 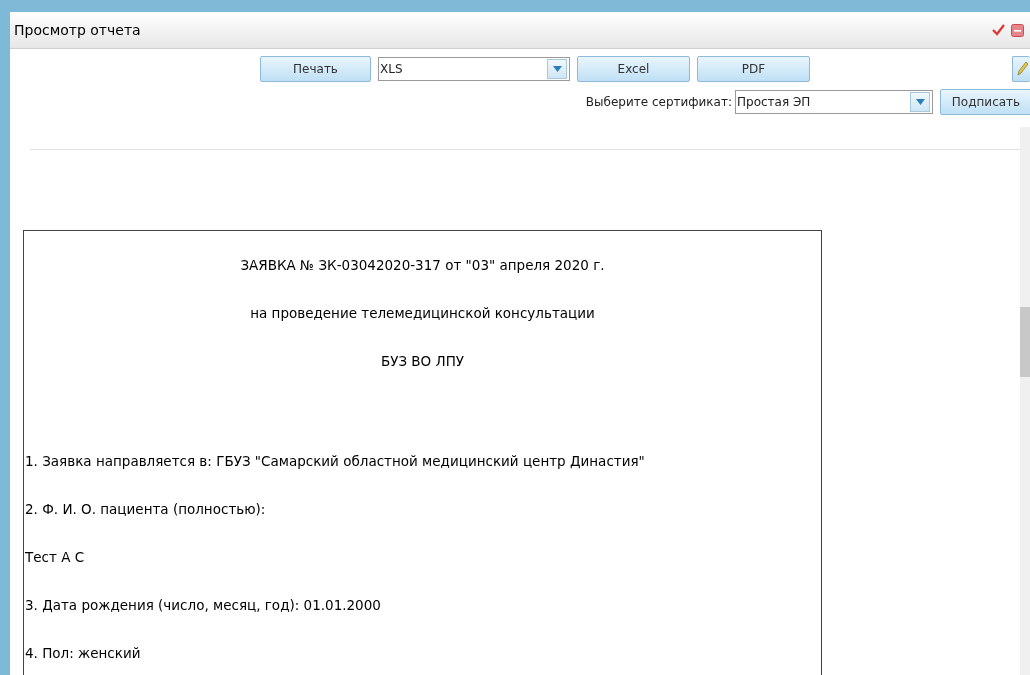 What do you see at coordinates (834, 102) in the screenshot?
I see `certificate-select: Простая ЭП` at bounding box center [834, 102].